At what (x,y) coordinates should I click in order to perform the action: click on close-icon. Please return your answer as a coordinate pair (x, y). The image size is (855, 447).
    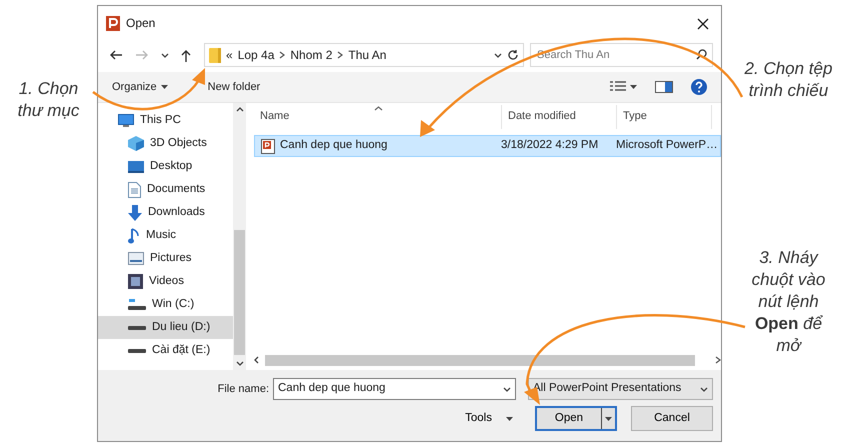
    Looking at the image, I should click on (703, 24).